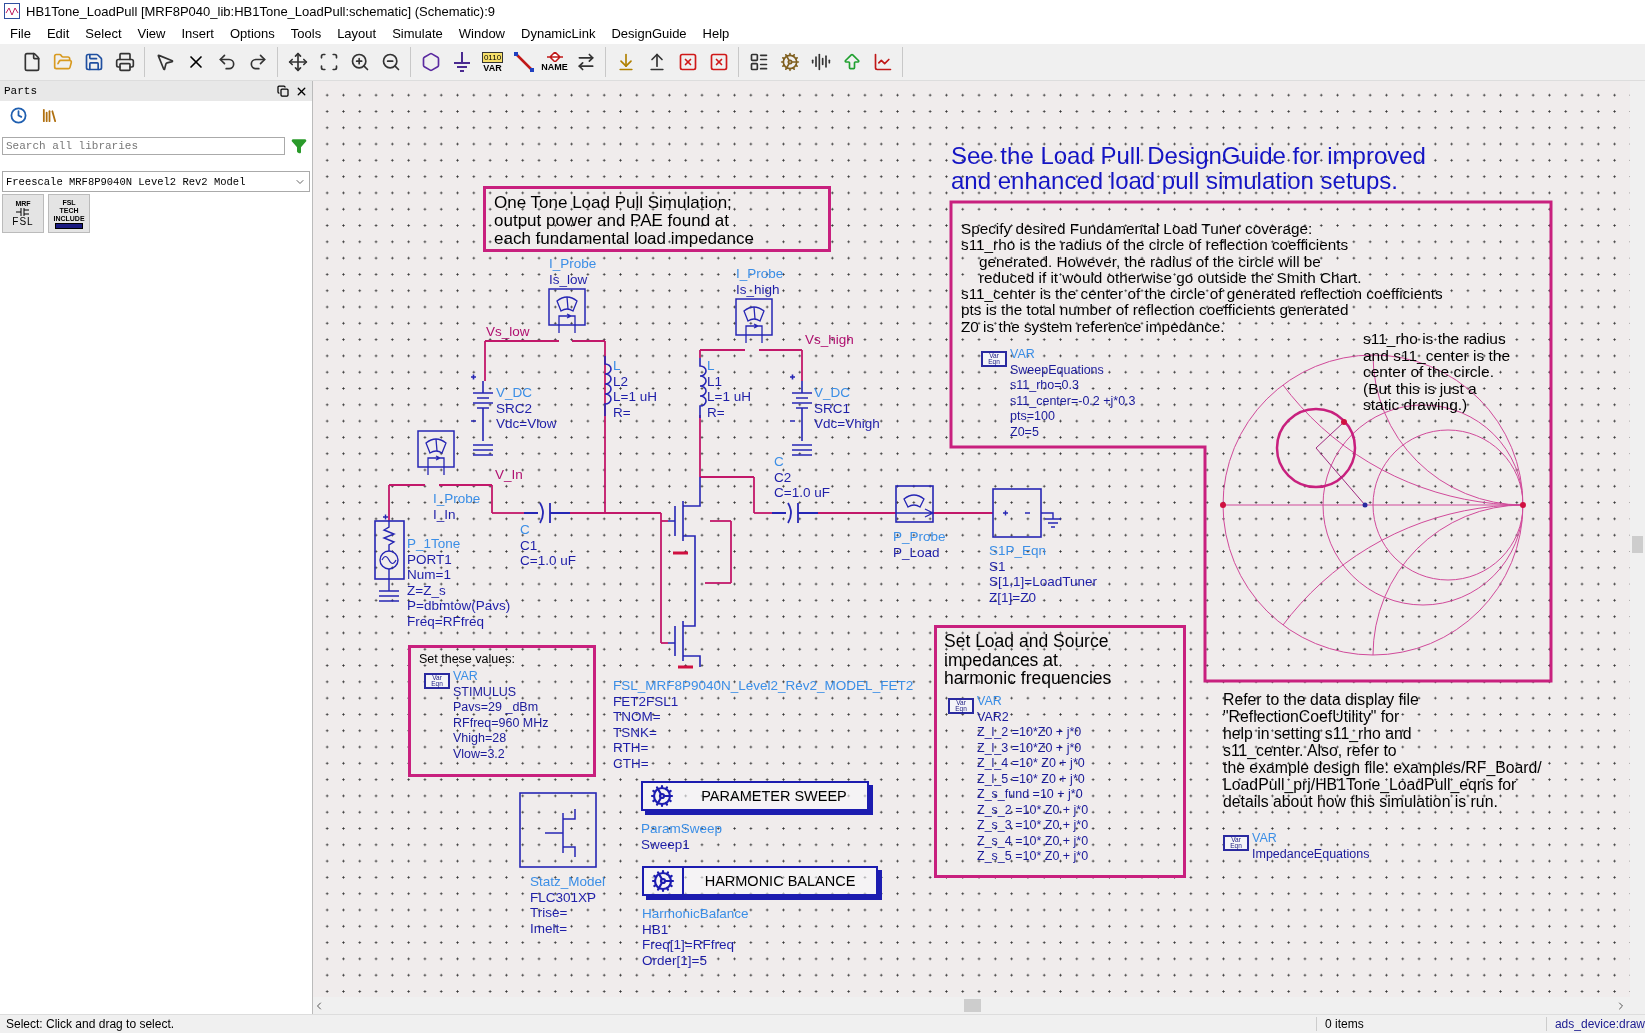 The width and height of the screenshot is (1645, 1033). Describe the element at coordinates (20, 33) in the screenshot. I see `menu-item: File` at that location.